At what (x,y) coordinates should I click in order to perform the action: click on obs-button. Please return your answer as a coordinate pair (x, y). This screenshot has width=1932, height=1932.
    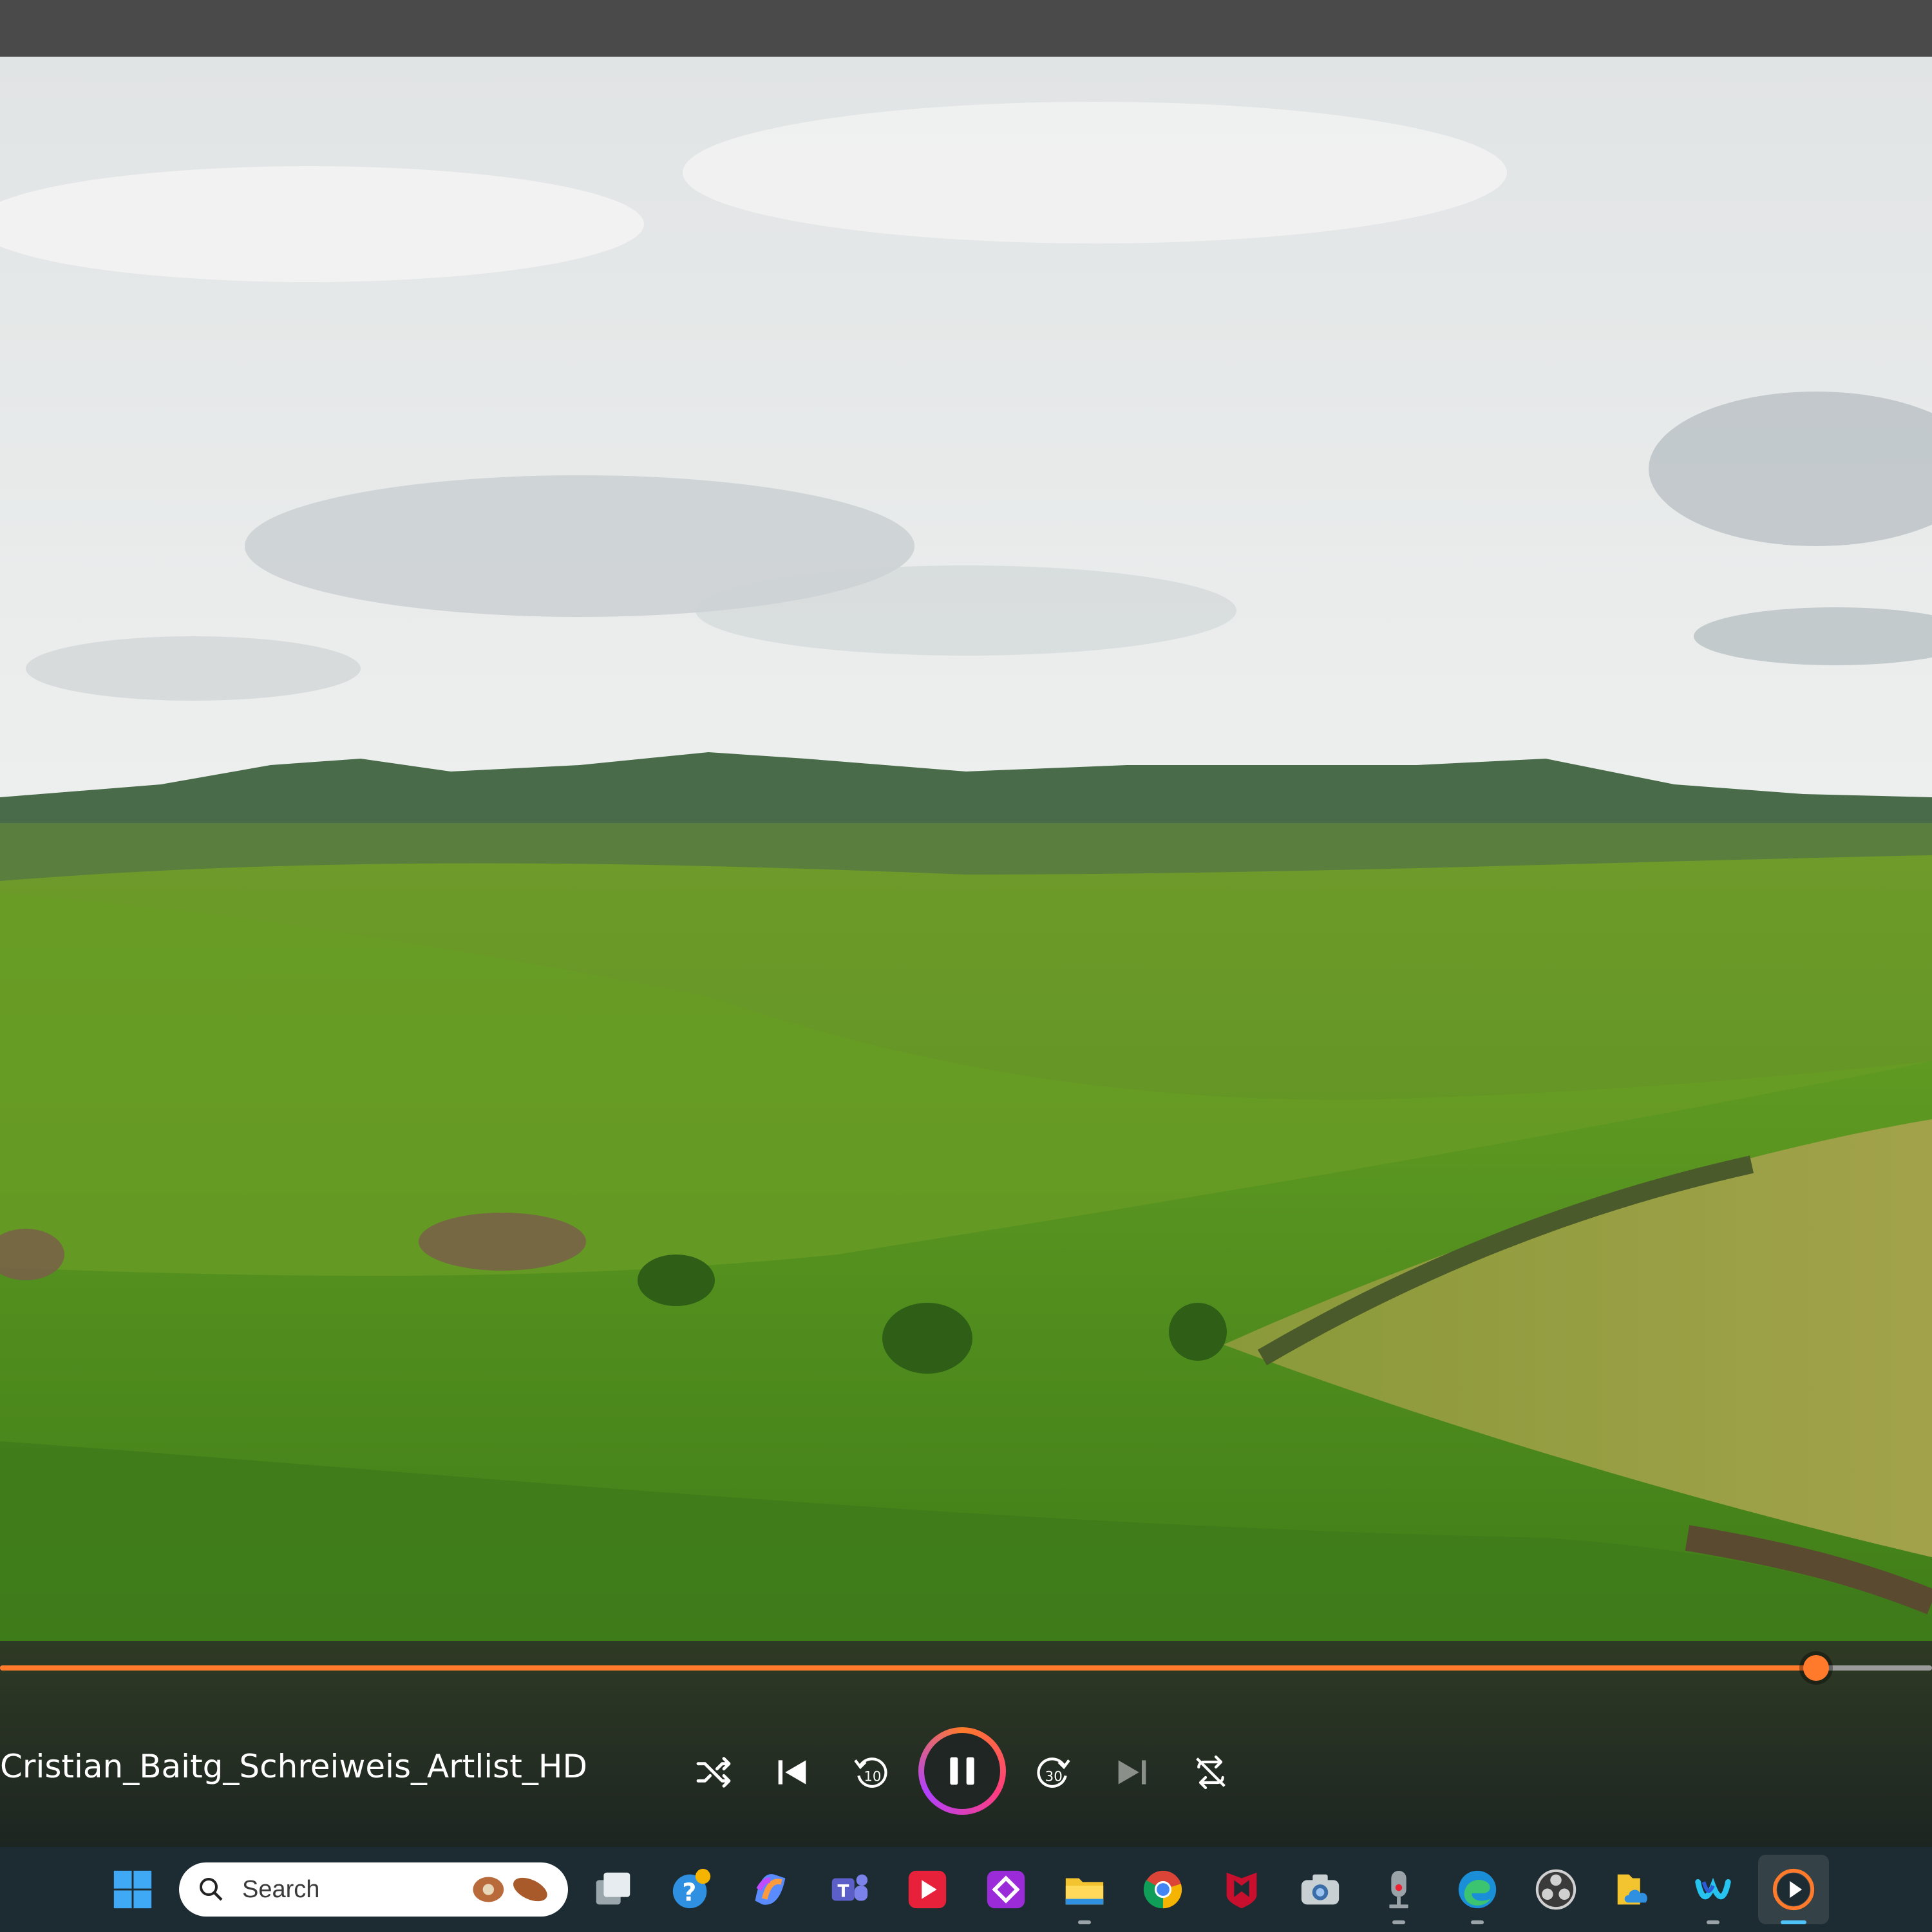
    Looking at the image, I should click on (1556, 1890).